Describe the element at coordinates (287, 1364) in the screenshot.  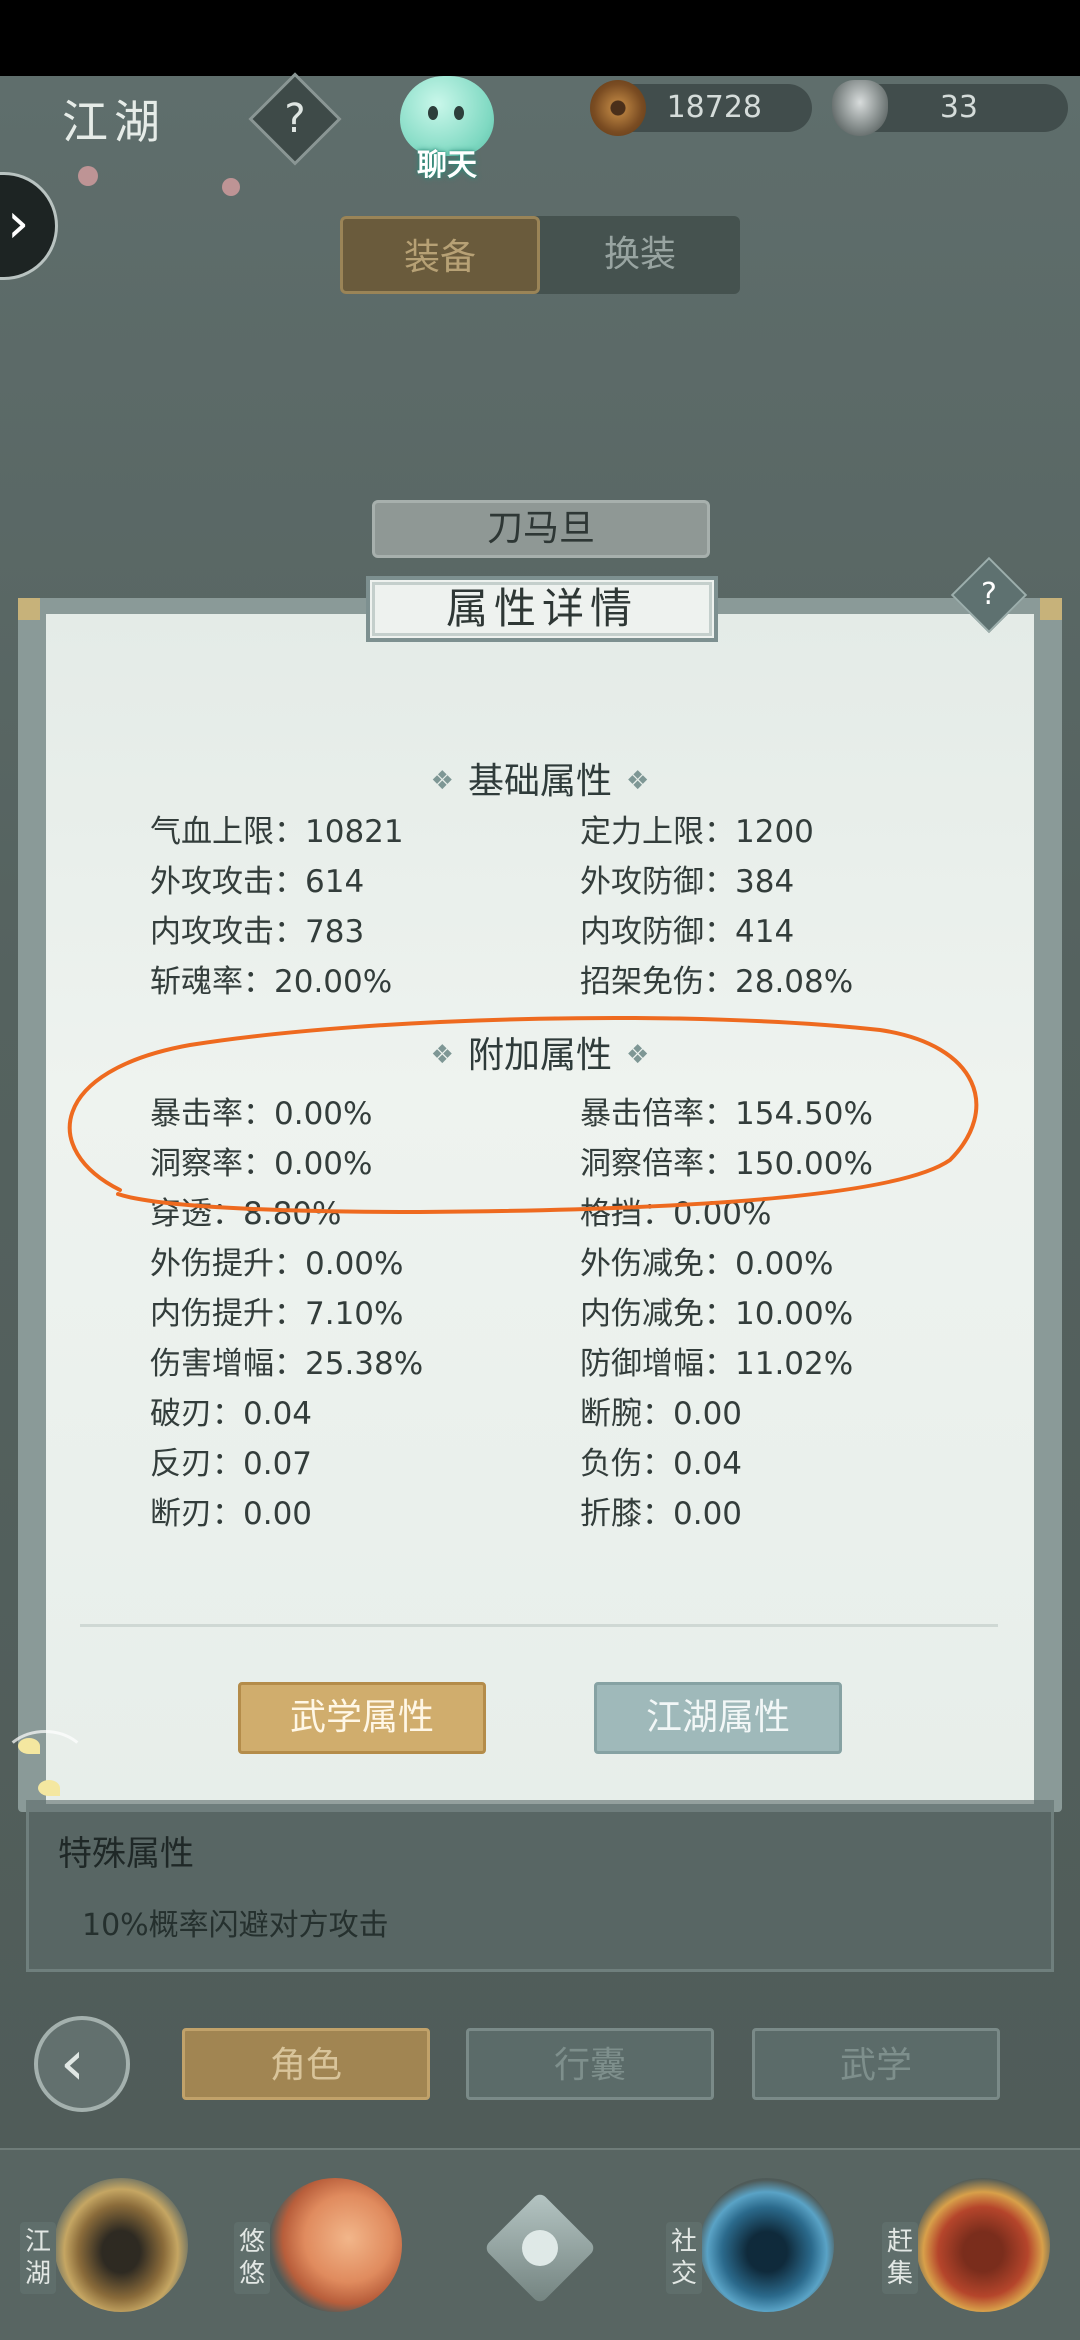
I see `stat-item: 伤害增幅：25.38%` at that location.